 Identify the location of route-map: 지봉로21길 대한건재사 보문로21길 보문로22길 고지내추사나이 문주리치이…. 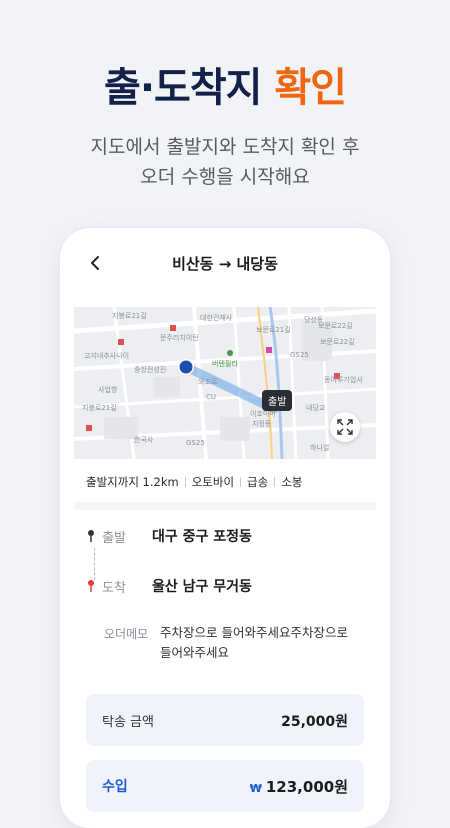
(225, 383).